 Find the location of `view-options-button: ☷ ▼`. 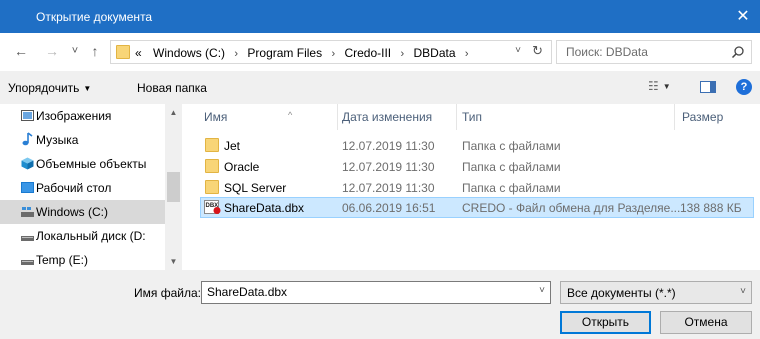

view-options-button: ☷ ▼ is located at coordinates (663, 87).